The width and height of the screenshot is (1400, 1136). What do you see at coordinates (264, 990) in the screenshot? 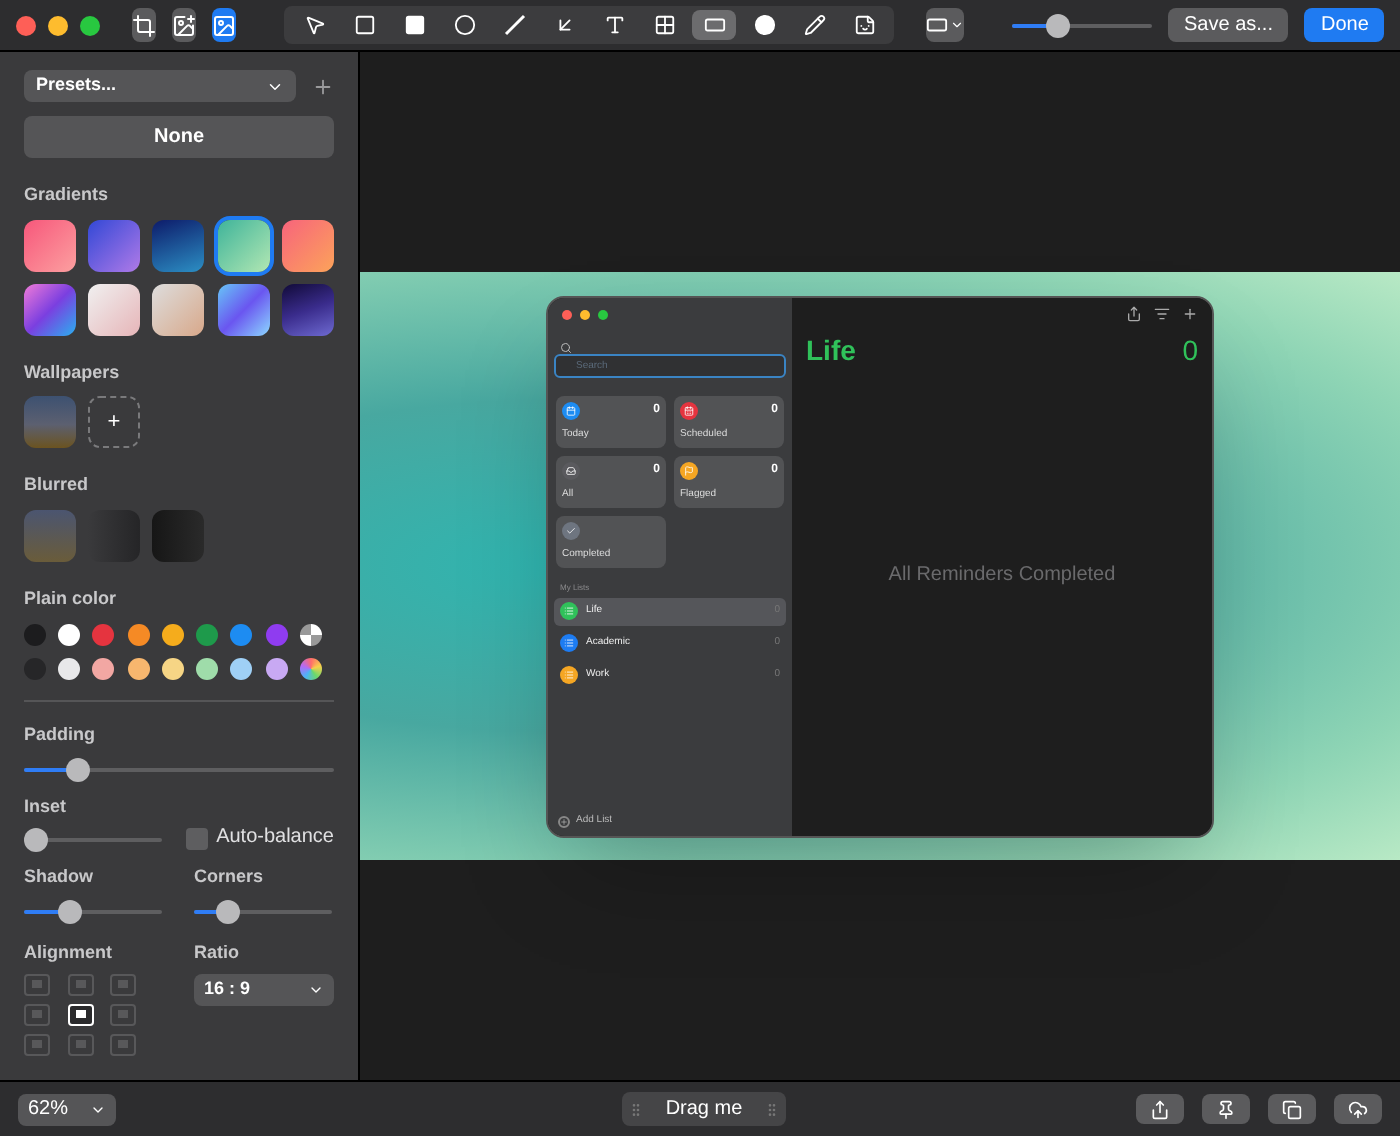
I see `ratio-dropdown: 16 : 9` at bounding box center [264, 990].